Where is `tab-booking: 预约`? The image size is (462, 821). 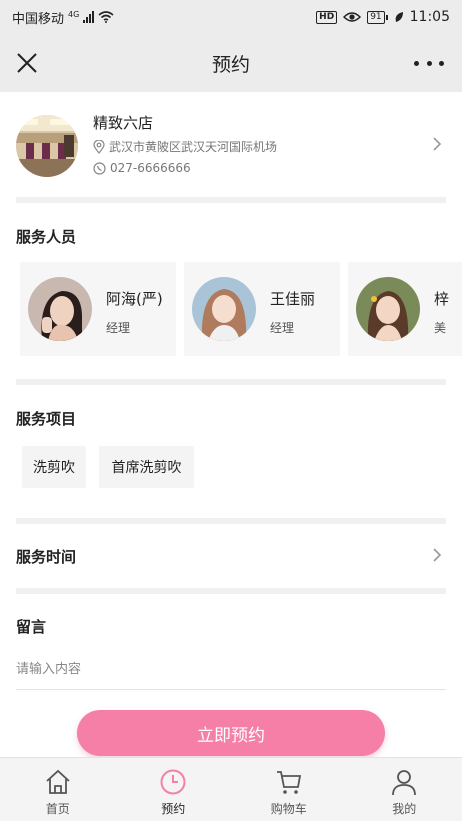
tab-booking: 预约 is located at coordinates (174, 789).